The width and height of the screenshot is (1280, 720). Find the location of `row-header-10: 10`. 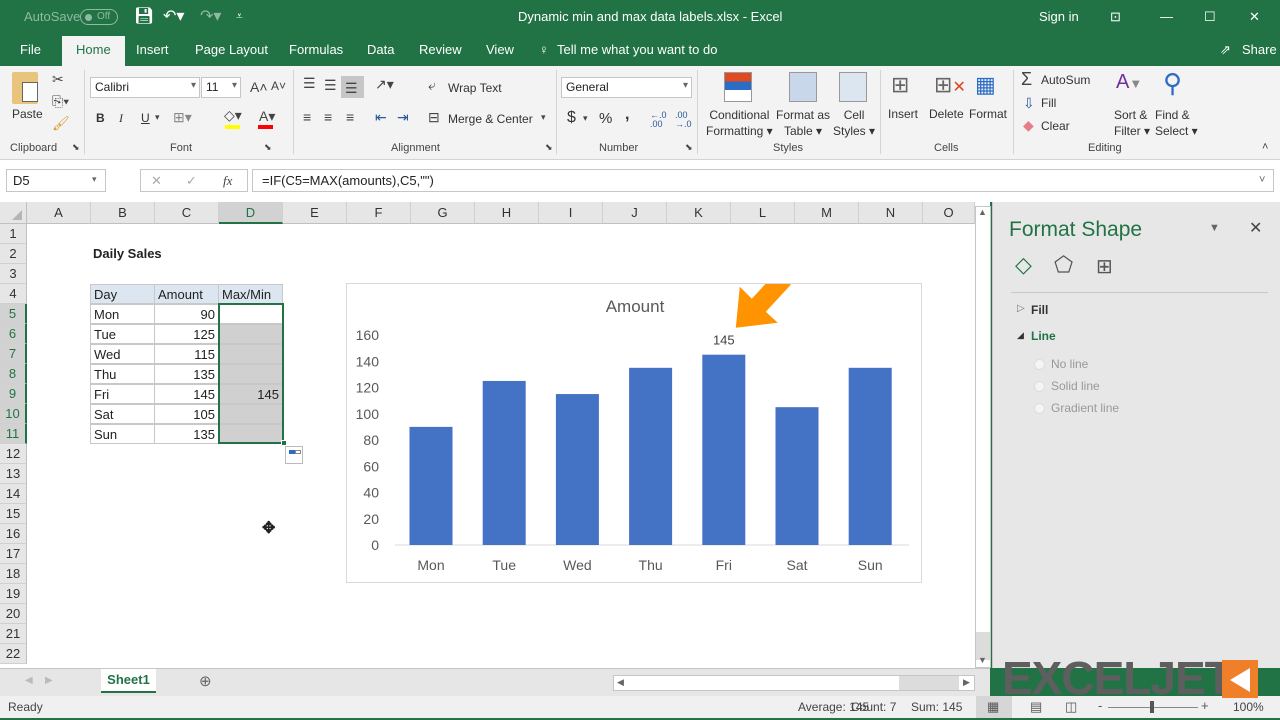

row-header-10: 10 is located at coordinates (13, 414).